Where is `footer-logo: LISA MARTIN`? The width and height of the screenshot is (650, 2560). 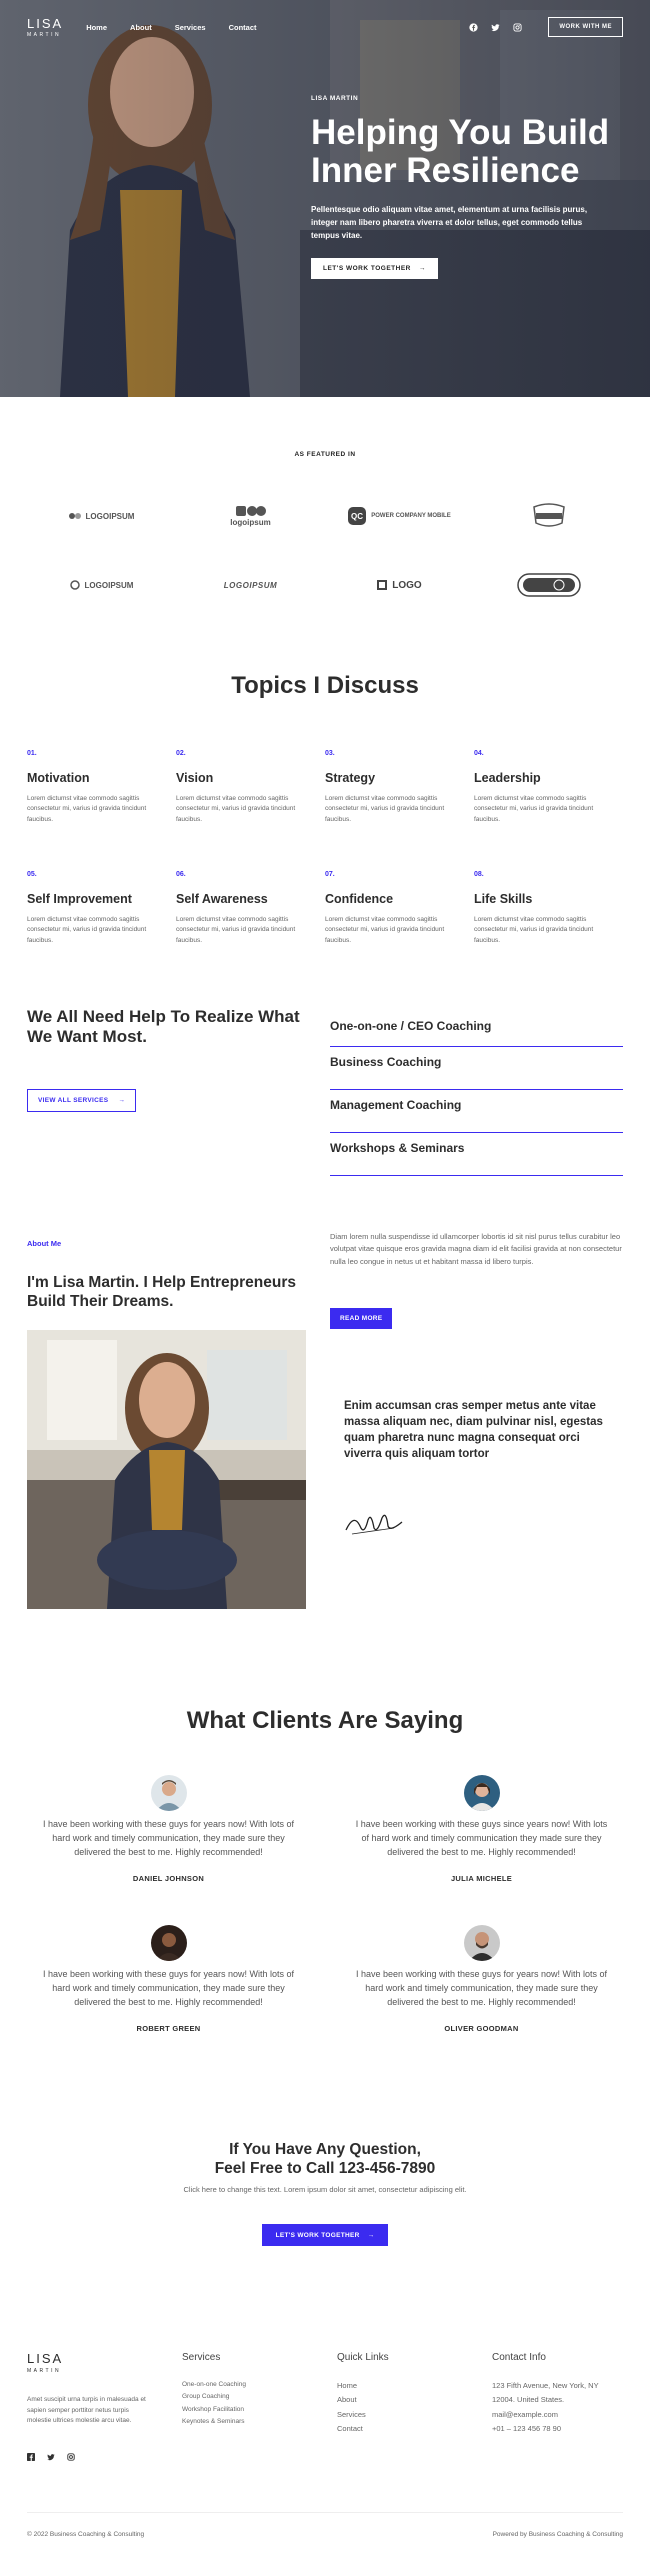 footer-logo: LISA MARTIN is located at coordinates (45, 2362).